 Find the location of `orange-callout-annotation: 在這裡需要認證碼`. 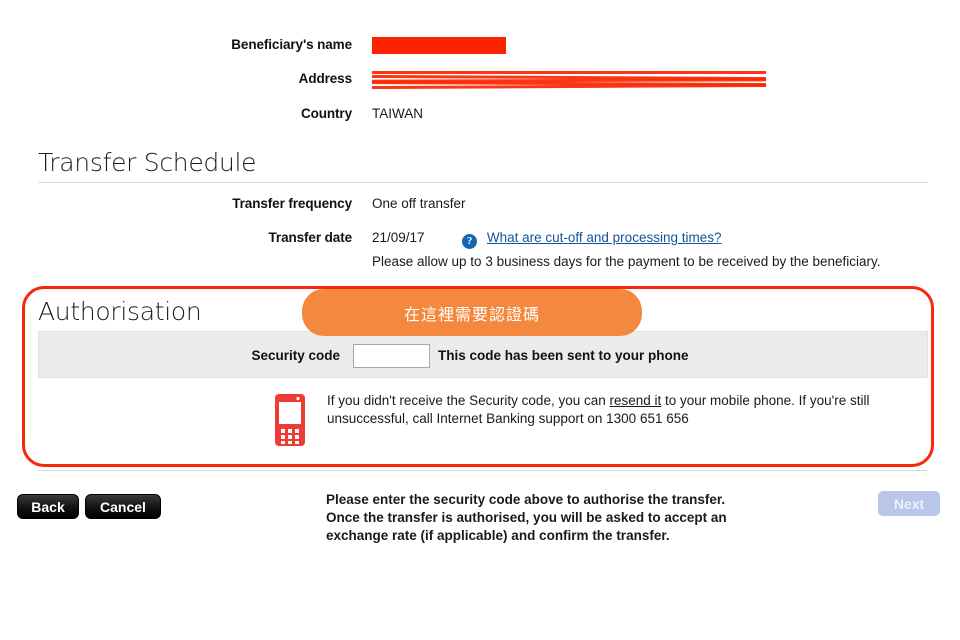

orange-callout-annotation: 在這裡需要認證碼 is located at coordinates (472, 312).